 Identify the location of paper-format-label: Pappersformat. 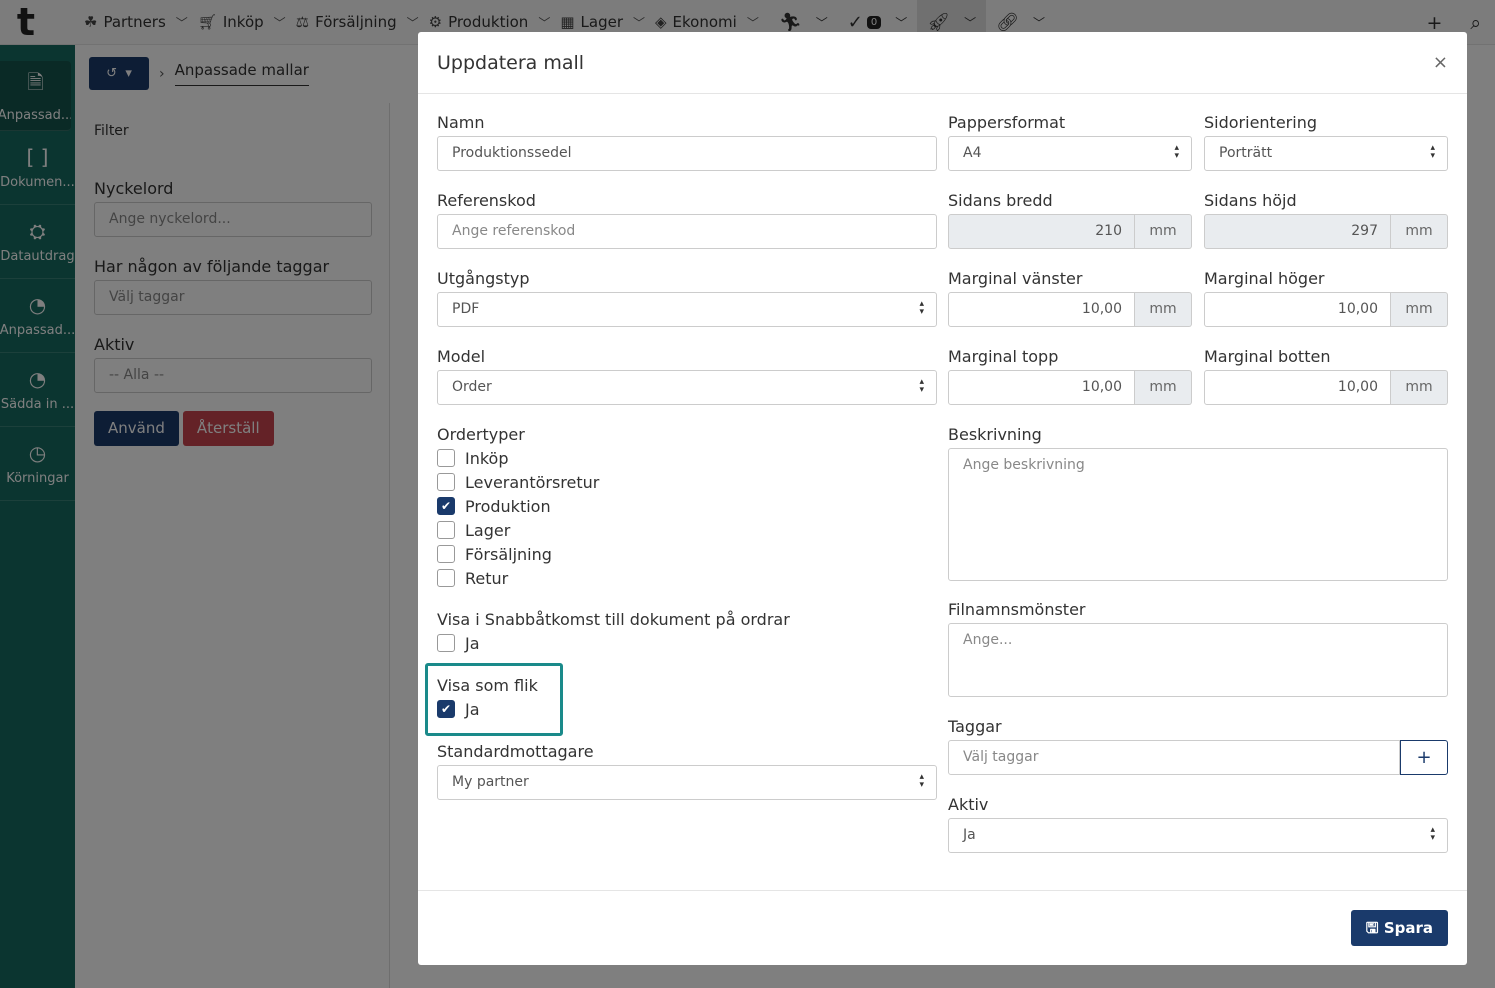
(1007, 122).